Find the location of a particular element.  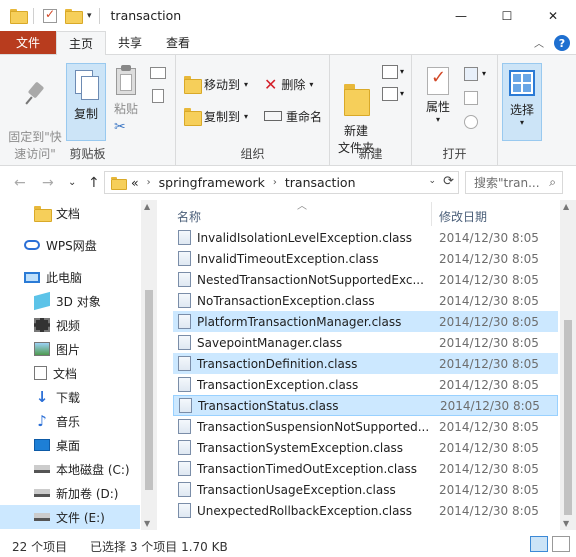

help-icon: ? is located at coordinates (562, 43).